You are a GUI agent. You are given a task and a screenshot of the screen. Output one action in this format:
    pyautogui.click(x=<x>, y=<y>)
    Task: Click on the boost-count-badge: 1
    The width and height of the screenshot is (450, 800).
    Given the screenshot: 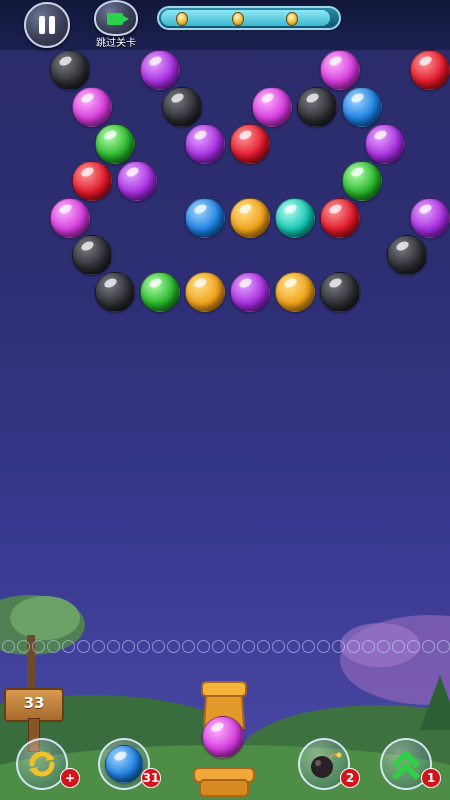 What is the action you would take?
    pyautogui.click(x=431, y=778)
    